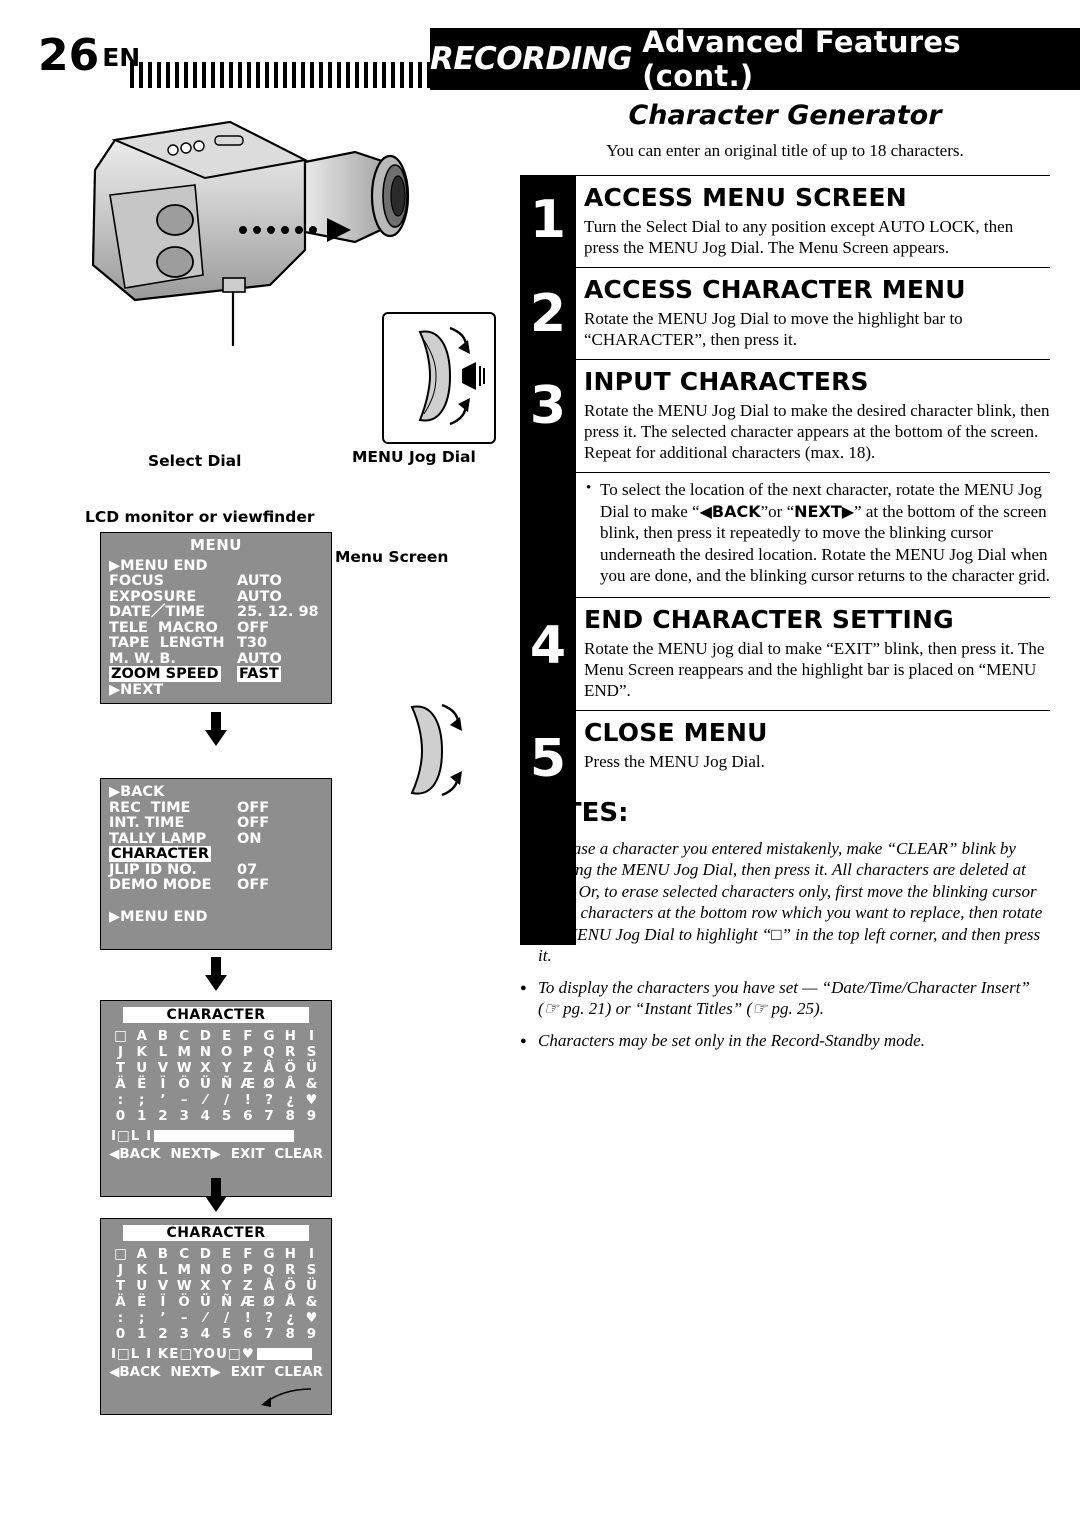 The height and width of the screenshot is (1533, 1080). What do you see at coordinates (801, 59) in the screenshot?
I see `header-title-sub: Advanced Features (cont.)` at bounding box center [801, 59].